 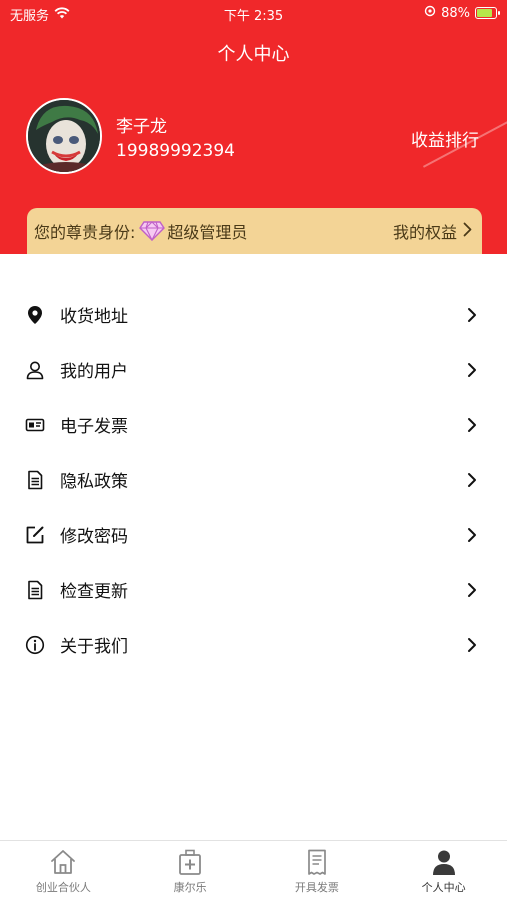 I want to click on menu-item-privacy-policy: 隐私政策, so click(x=253, y=479).